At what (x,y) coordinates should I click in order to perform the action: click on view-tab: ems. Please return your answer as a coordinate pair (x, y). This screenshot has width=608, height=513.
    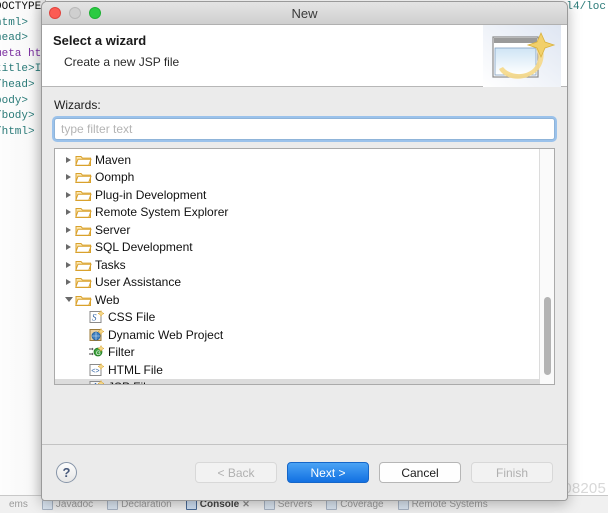
    Looking at the image, I should click on (18, 504).